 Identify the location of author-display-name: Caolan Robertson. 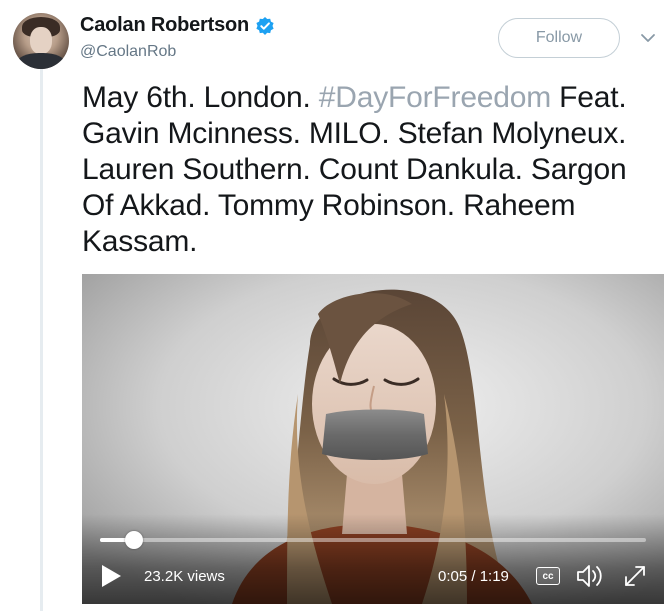
(164, 25).